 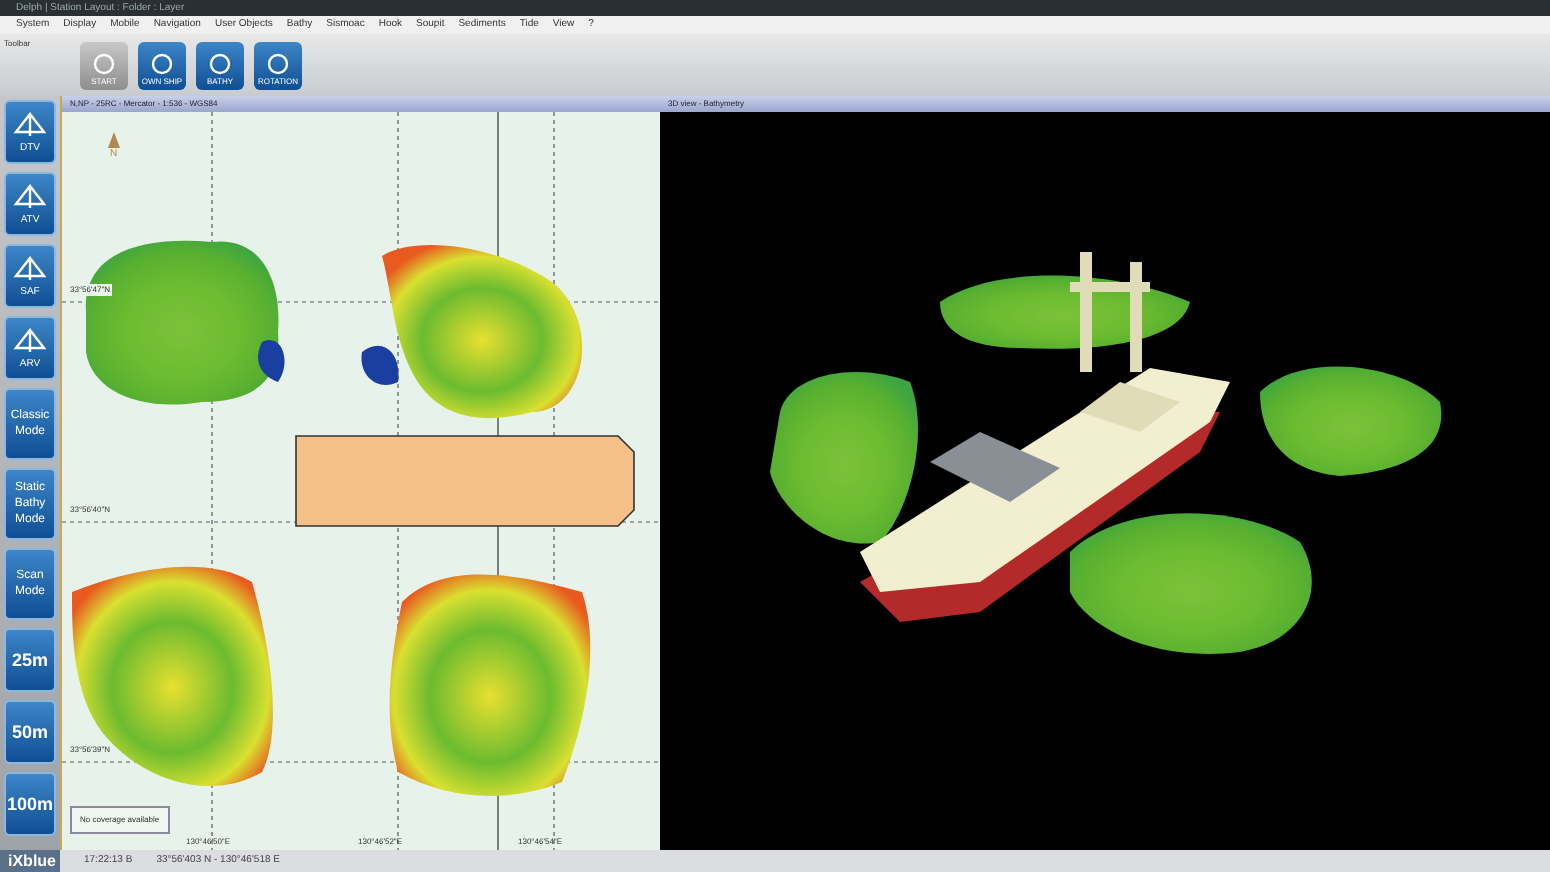 I want to click on brand-logo: iXblue, so click(x=30, y=861).